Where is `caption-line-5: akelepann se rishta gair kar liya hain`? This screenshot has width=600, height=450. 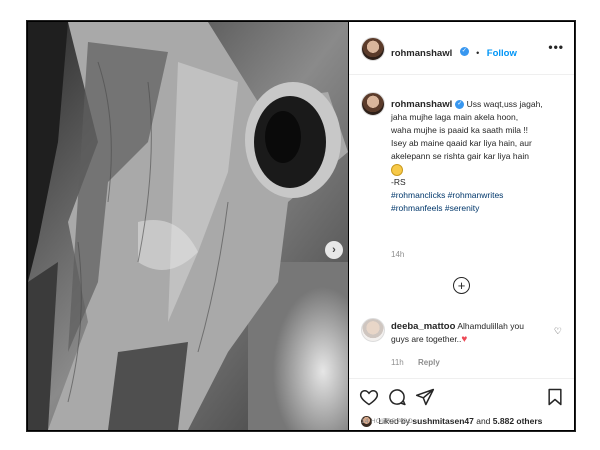
caption-line-5: akelepann se rishta gair kar liya hain is located at coordinates (460, 156).